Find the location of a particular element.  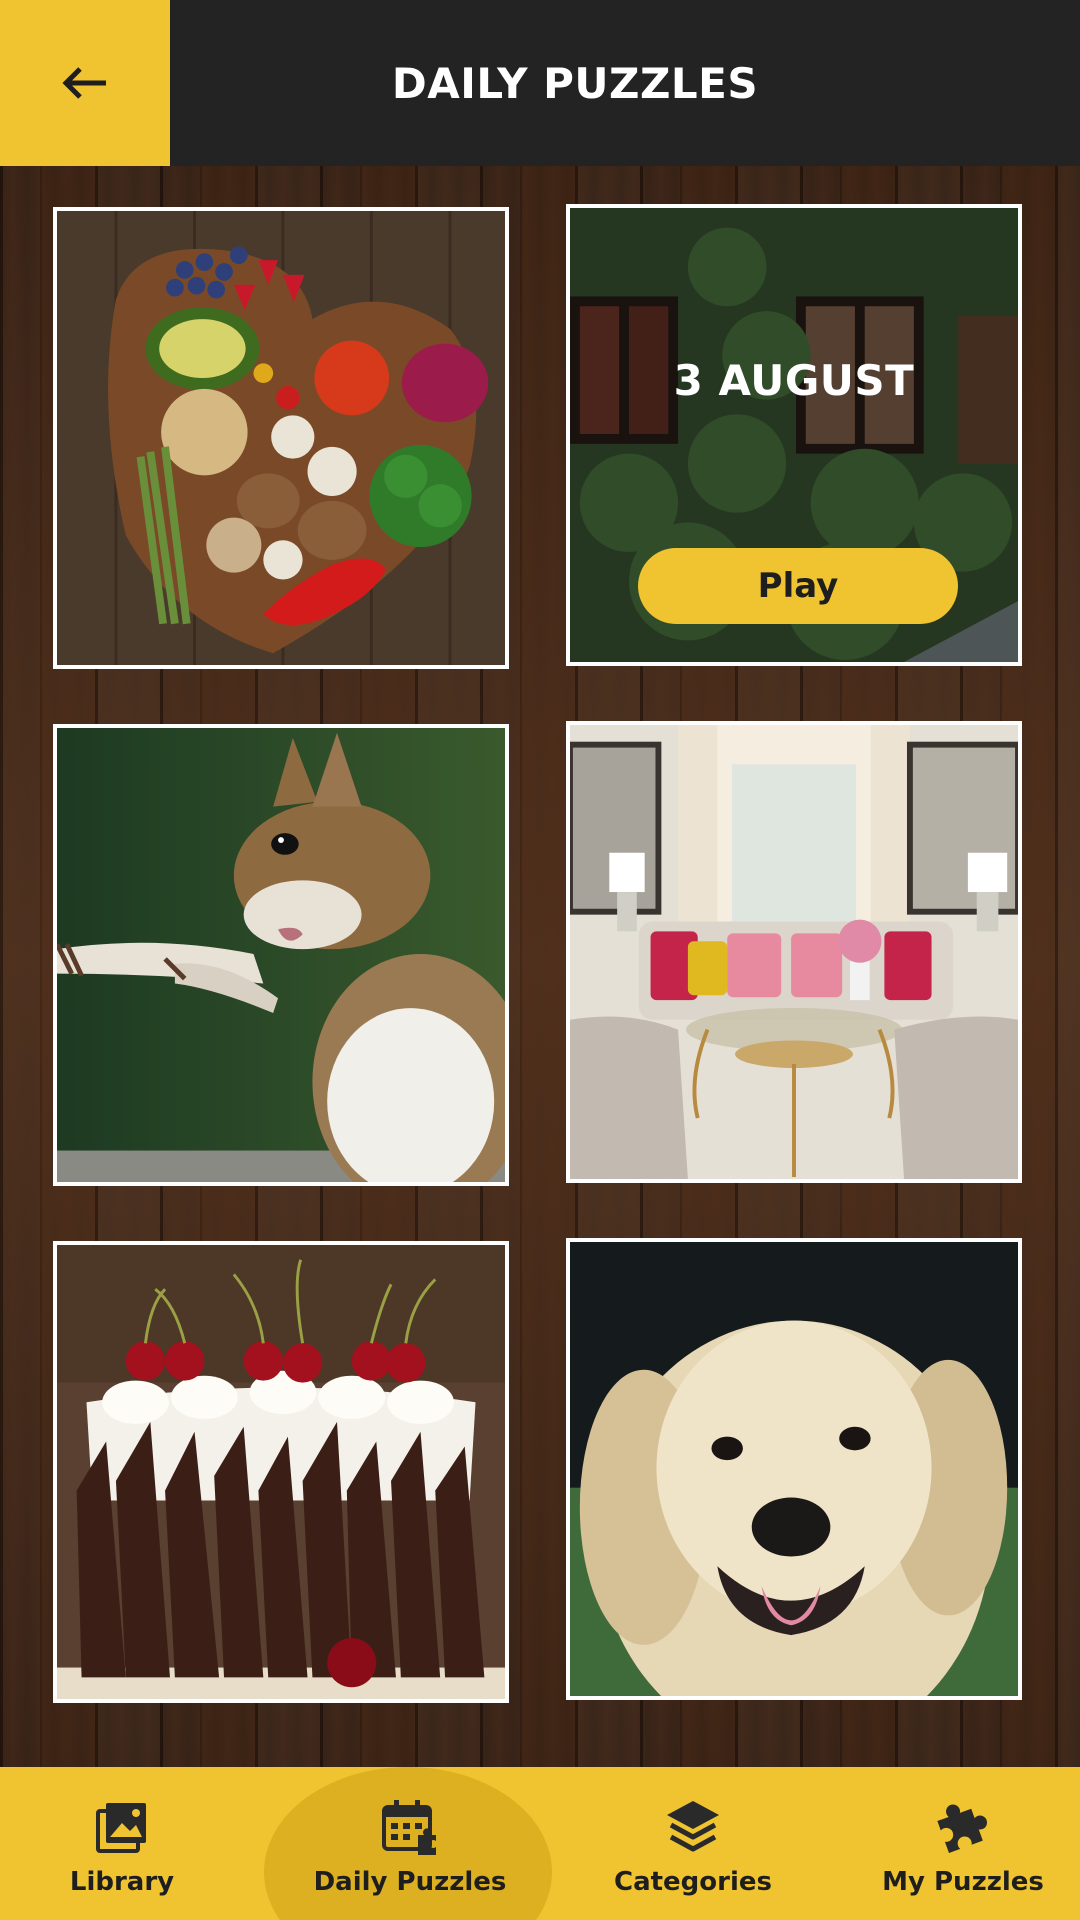

dog-image is located at coordinates (794, 1469).